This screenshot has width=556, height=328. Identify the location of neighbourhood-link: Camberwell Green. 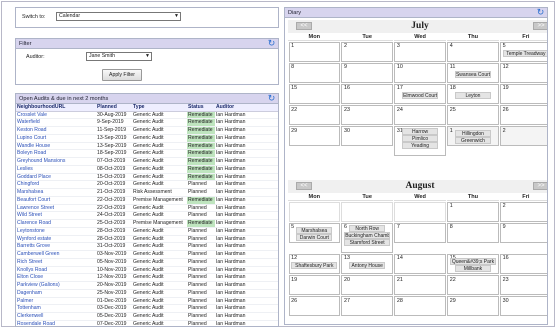
(56, 254).